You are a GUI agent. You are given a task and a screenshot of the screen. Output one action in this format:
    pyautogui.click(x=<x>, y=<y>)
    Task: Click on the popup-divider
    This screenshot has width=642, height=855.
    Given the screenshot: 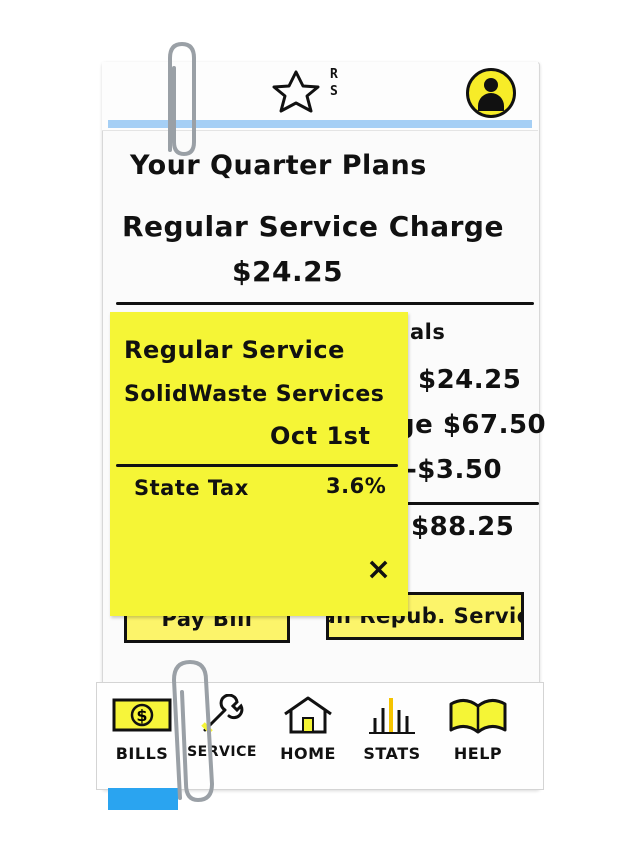 What is the action you would take?
    pyautogui.click(x=257, y=465)
    